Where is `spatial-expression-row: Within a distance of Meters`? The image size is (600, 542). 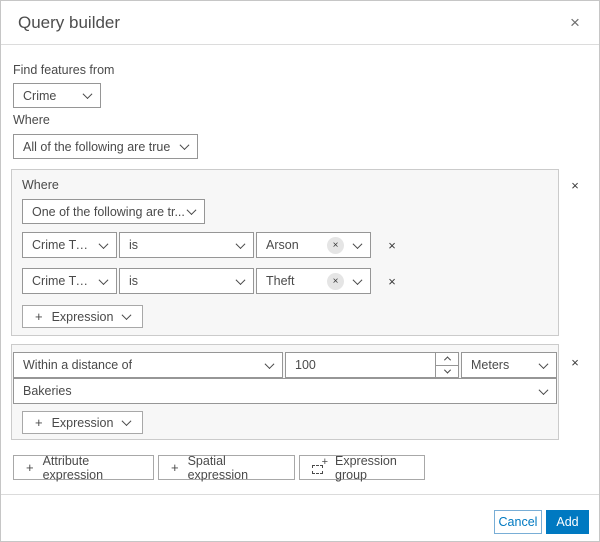 spatial-expression-row: Within a distance of Meters is located at coordinates (285, 365).